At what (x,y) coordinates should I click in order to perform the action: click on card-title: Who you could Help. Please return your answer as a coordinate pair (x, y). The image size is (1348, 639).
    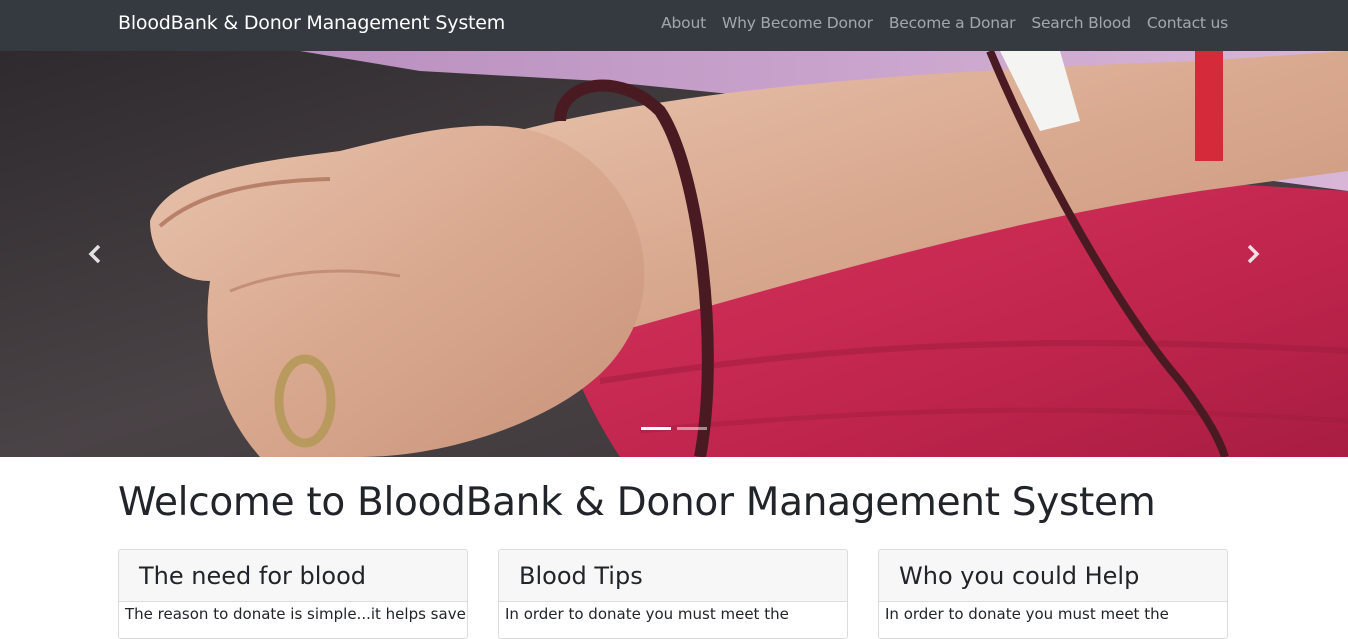
    Looking at the image, I should click on (1053, 576).